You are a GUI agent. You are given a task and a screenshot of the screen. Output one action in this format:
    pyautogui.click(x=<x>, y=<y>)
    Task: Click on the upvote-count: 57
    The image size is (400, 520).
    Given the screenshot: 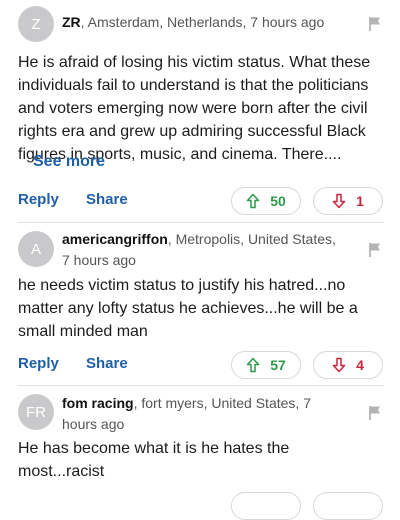 What is the action you would take?
    pyautogui.click(x=278, y=365)
    